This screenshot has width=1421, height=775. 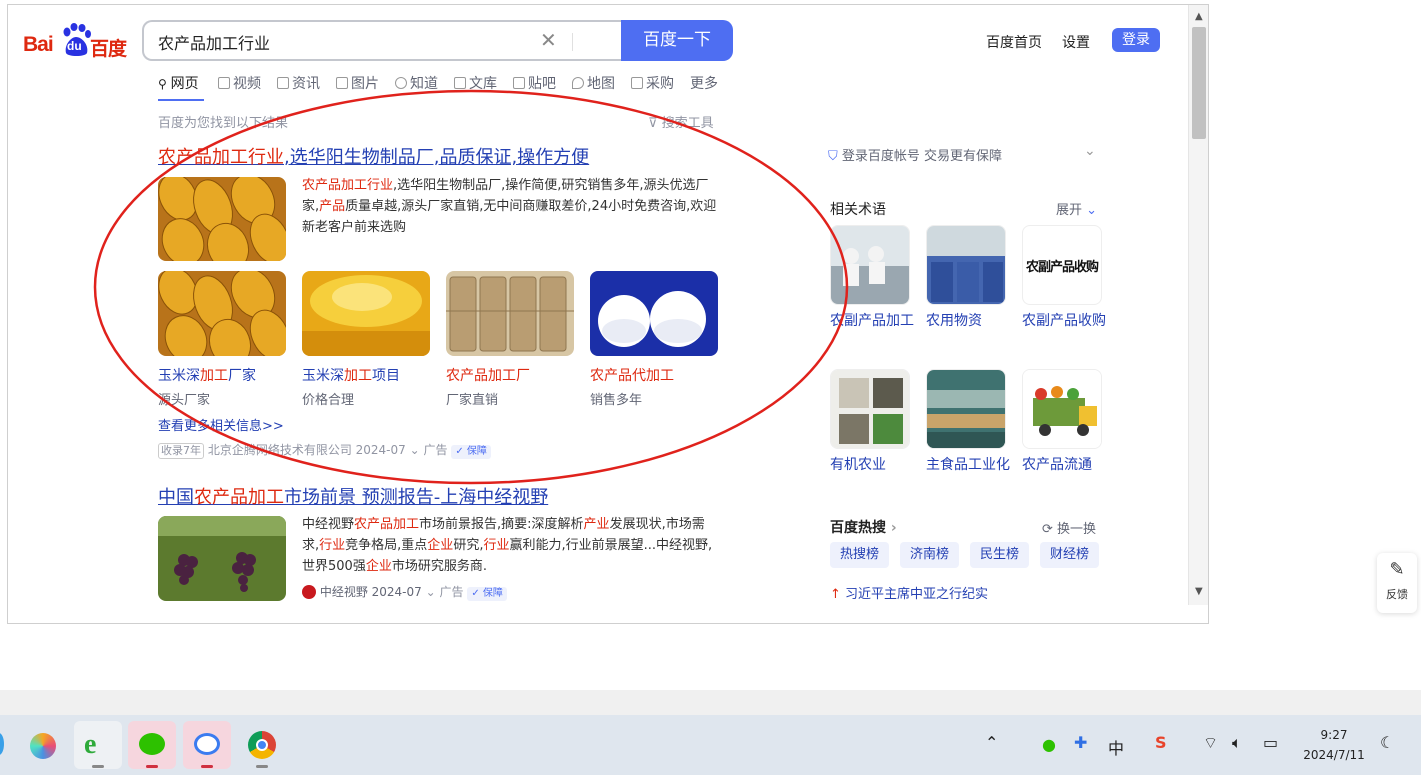 What do you see at coordinates (1199, 592) in the screenshot?
I see `scroll-down-arrow-icon: ▼` at bounding box center [1199, 592].